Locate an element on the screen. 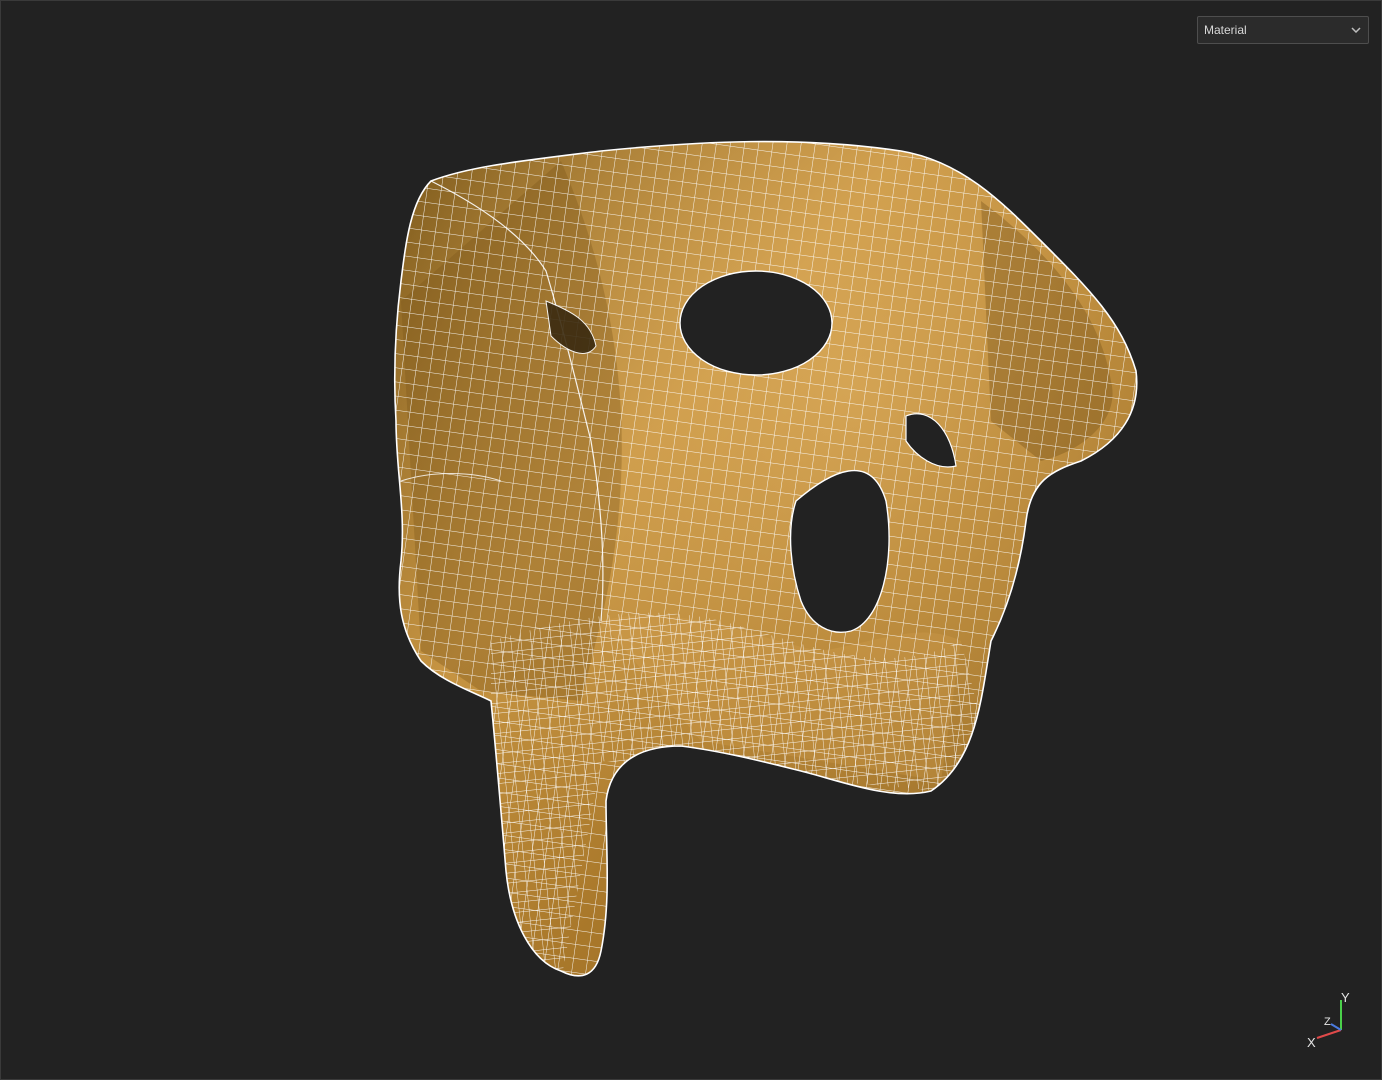 This screenshot has width=1382, height=1080. axis-z-label: Z is located at coordinates (1327, 1022).